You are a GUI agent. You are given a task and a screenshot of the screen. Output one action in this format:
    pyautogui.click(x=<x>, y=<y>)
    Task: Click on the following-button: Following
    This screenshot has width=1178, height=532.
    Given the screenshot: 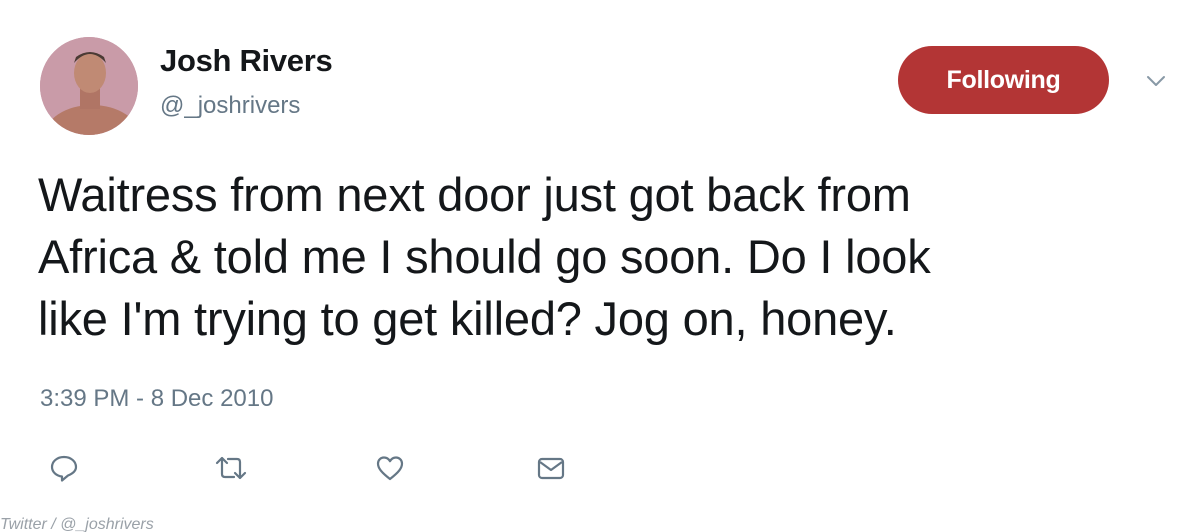 What is the action you would take?
    pyautogui.click(x=1003, y=80)
    